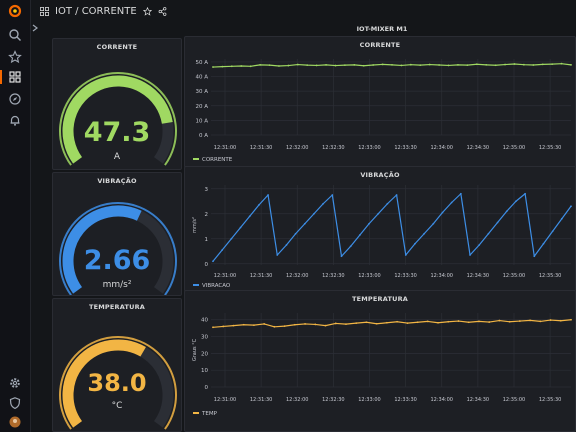  What do you see at coordinates (207, 240) in the screenshot?
I see `y-tick-label: 1` at bounding box center [207, 240].